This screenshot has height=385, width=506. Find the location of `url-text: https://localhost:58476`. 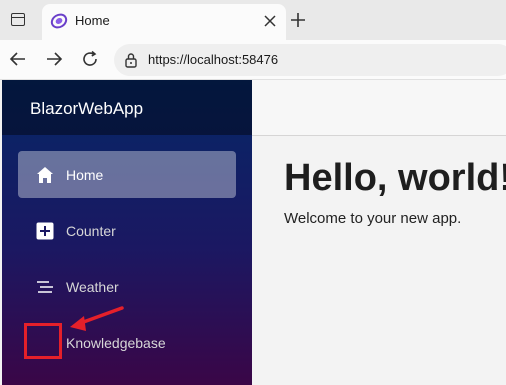

url-text: https://localhost:58476 is located at coordinates (213, 59).